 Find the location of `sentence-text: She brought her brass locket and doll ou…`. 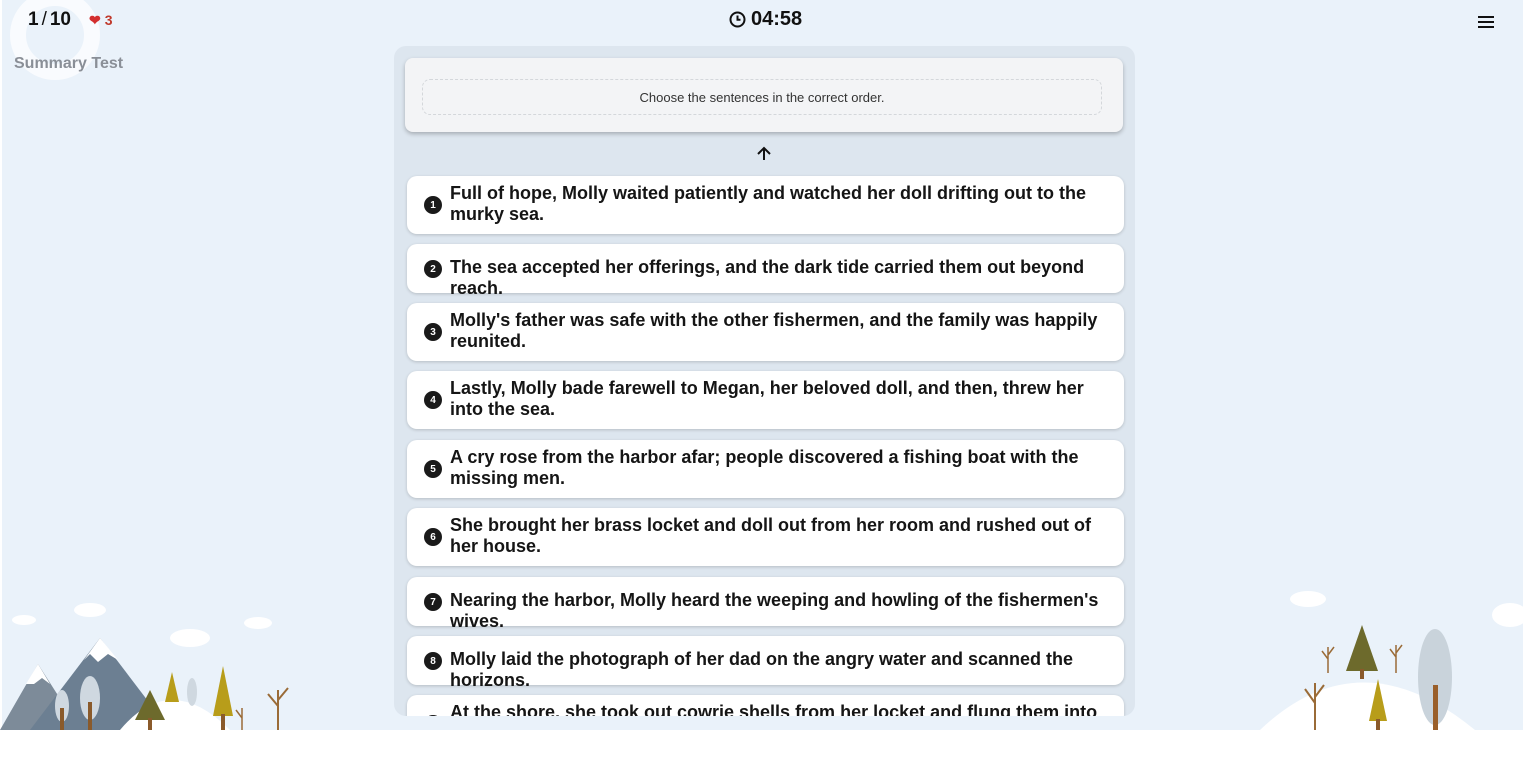

sentence-text: She brought her brass locket and doll ou… is located at coordinates (771, 535).